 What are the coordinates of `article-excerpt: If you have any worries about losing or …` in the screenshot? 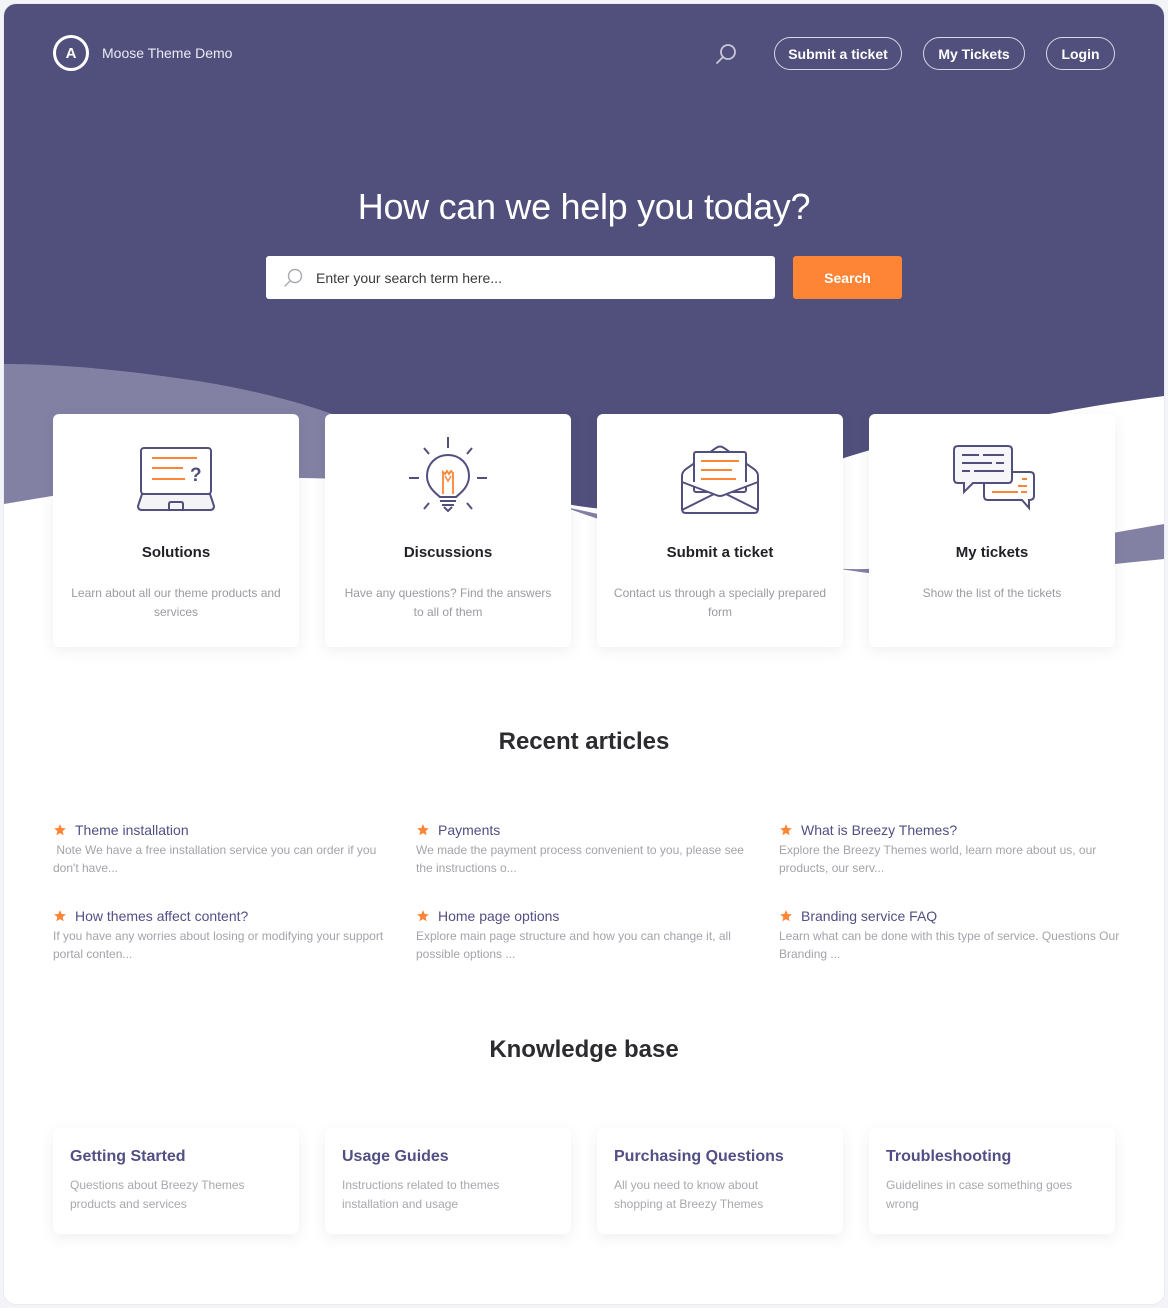 It's located at (218, 945).